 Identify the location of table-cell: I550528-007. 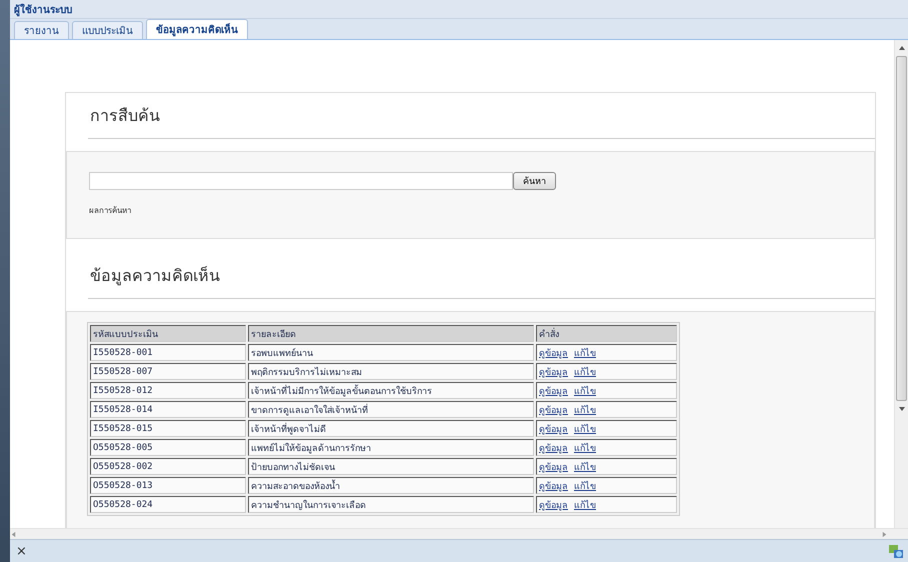
(168, 371).